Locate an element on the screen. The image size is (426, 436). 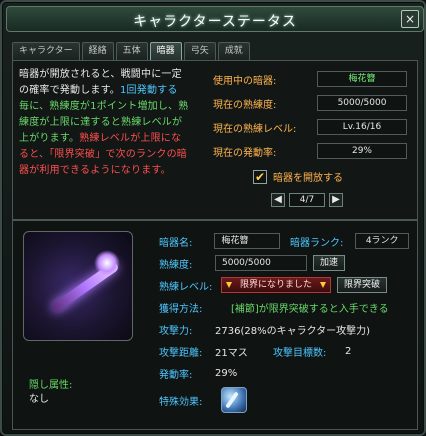
limit-reached-indicator: 限界になりました is located at coordinates (276, 285).